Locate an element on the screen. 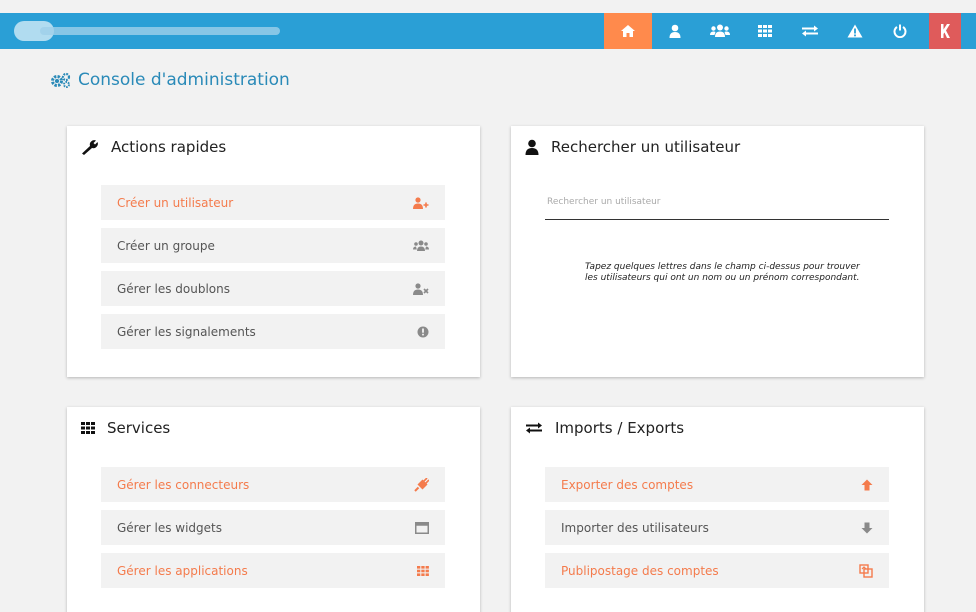 The image size is (976, 612). manage-reports-button: Gérer les signalements is located at coordinates (273, 331).